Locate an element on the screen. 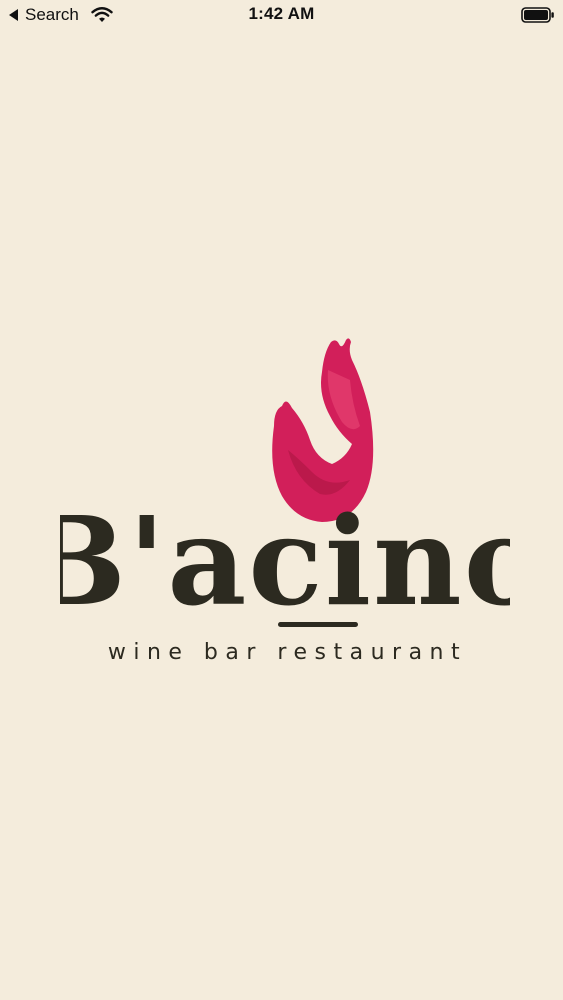 The width and height of the screenshot is (563, 1000). glass-stem-base is located at coordinates (318, 624).